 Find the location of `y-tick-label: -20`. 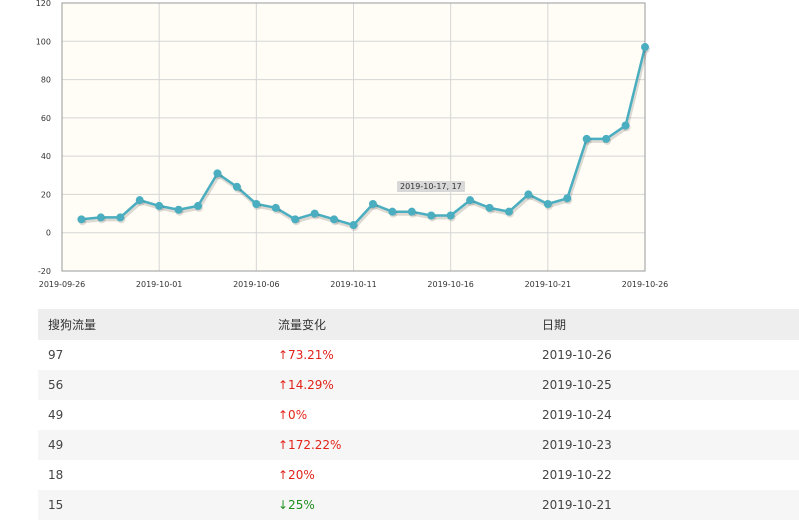

y-tick-label: -20 is located at coordinates (44, 271).